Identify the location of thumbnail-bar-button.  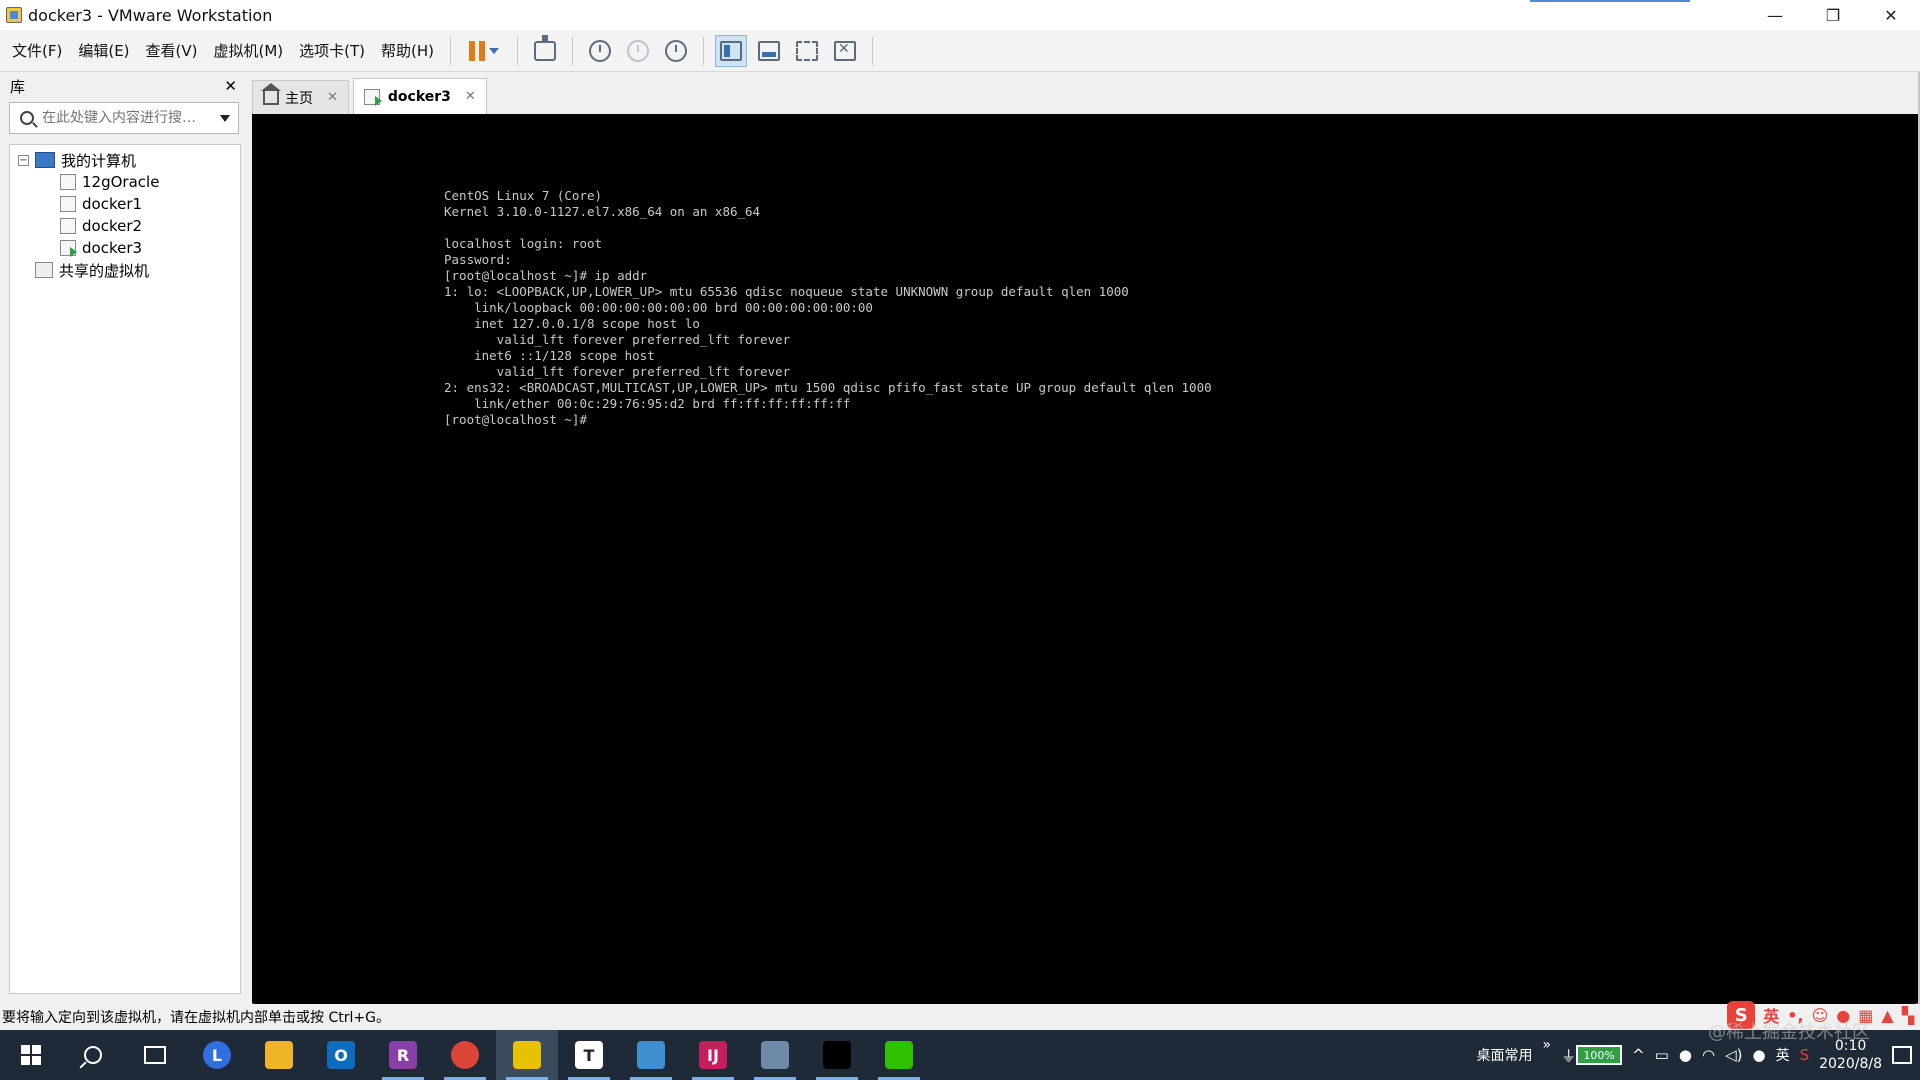
(769, 51).